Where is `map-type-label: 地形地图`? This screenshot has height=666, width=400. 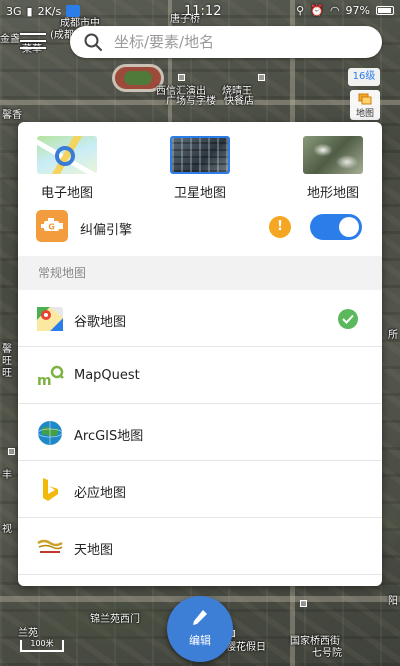
map-type-label: 地形地图 is located at coordinates (332, 193).